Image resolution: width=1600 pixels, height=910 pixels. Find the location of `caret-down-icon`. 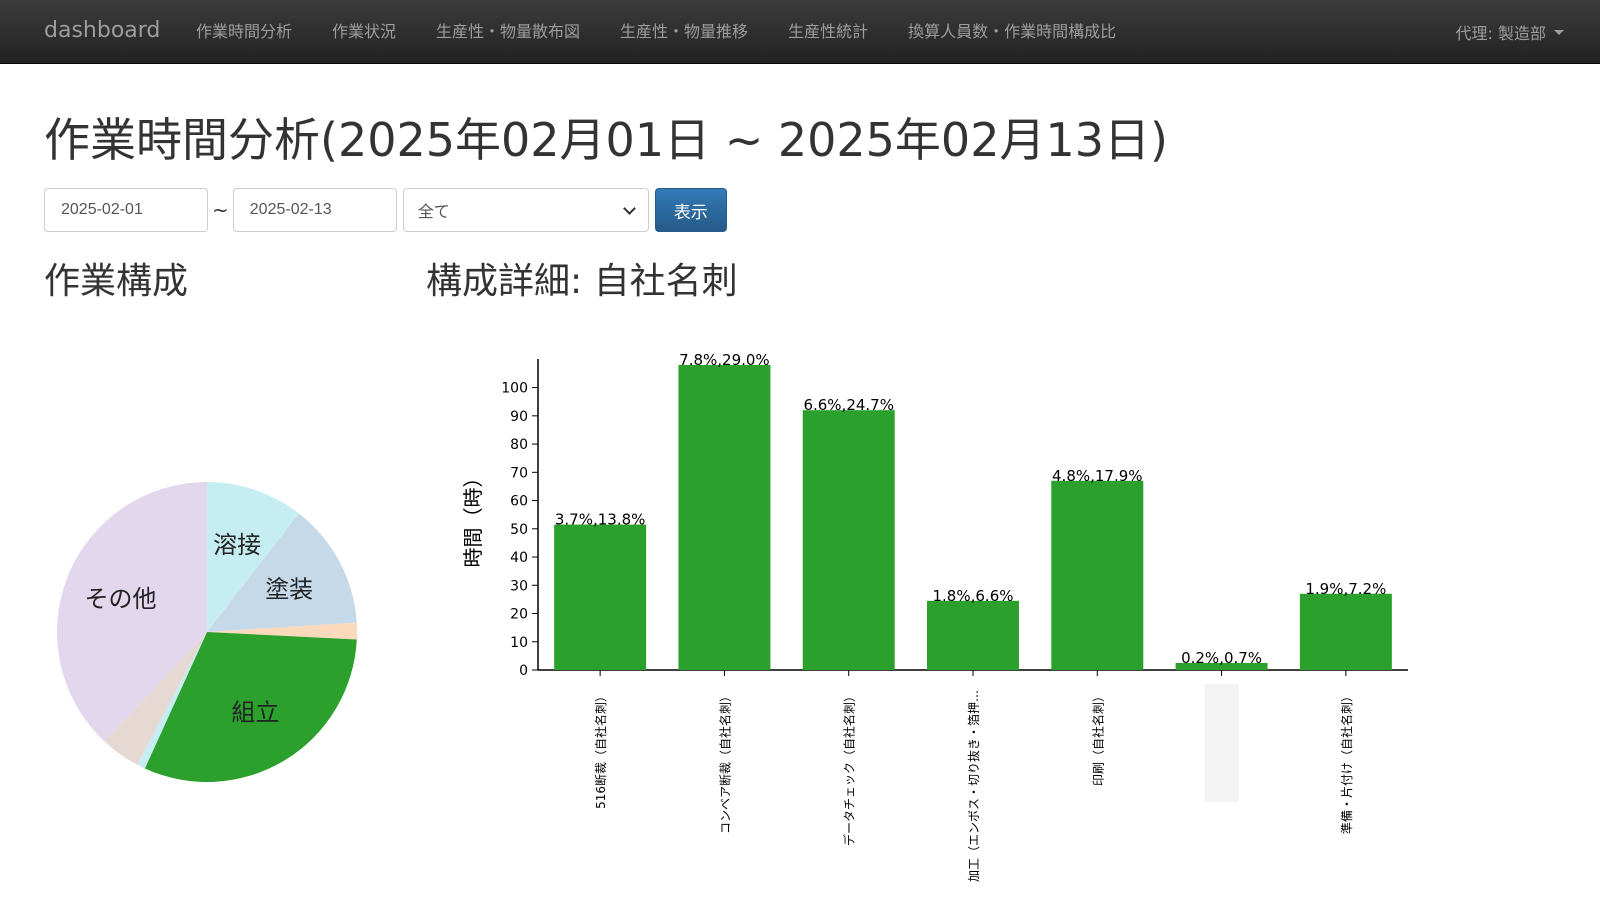

caret-down-icon is located at coordinates (1559, 32).